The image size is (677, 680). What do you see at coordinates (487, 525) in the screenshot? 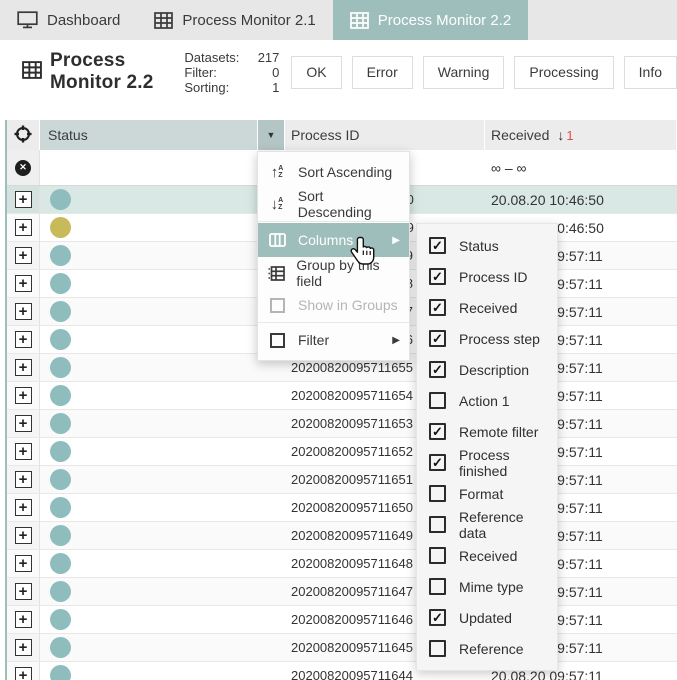
I see `column-toggle-item: Reference data` at bounding box center [487, 525].